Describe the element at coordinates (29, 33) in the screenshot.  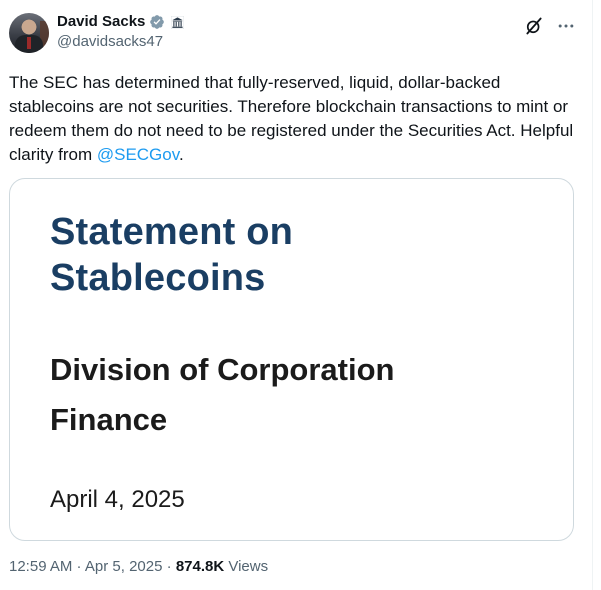
I see `avatar` at that location.